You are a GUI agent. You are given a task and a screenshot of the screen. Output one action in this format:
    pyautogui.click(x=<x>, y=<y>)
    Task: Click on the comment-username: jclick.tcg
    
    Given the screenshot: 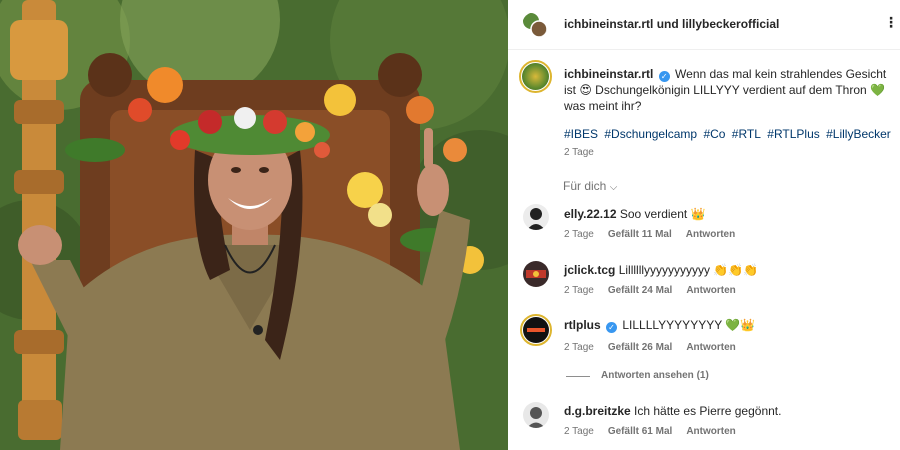 What is the action you would take?
    pyautogui.click(x=589, y=270)
    